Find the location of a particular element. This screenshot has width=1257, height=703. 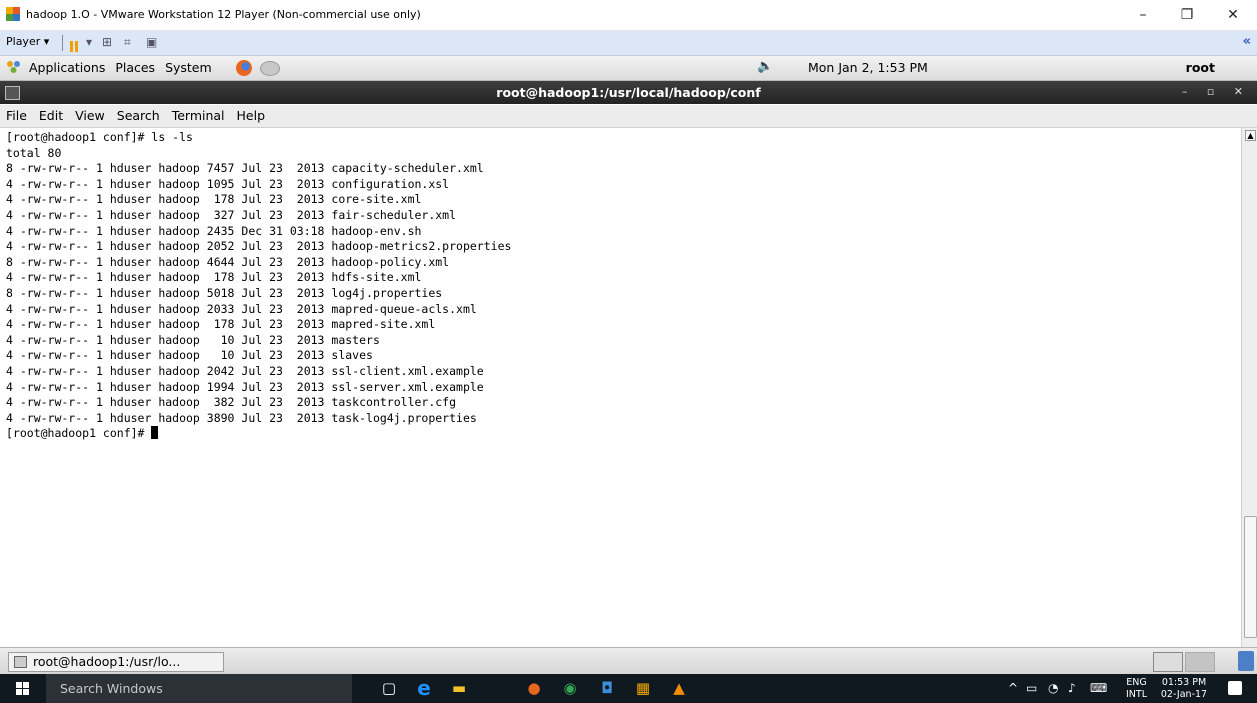

firefox-launcher-icon is located at coordinates (244, 68).